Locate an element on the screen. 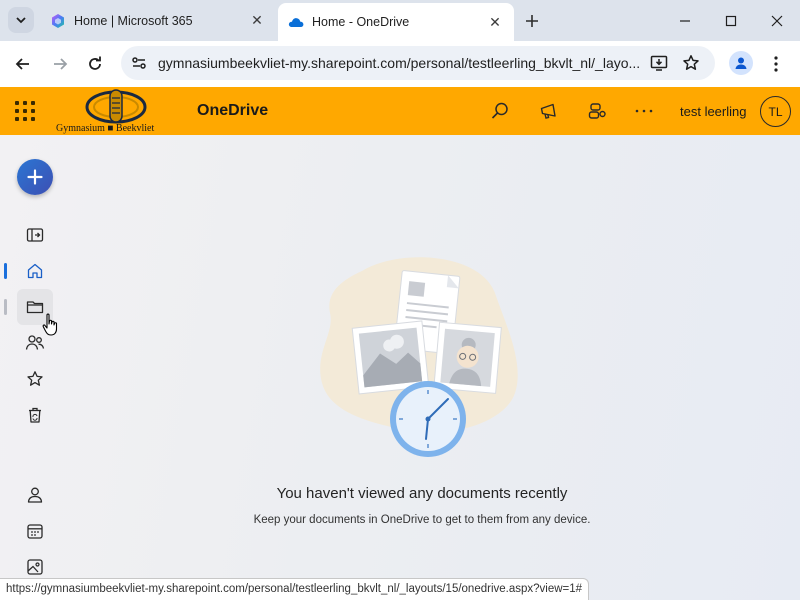 The height and width of the screenshot is (600, 800). maximize-button is located at coordinates (731, 20).